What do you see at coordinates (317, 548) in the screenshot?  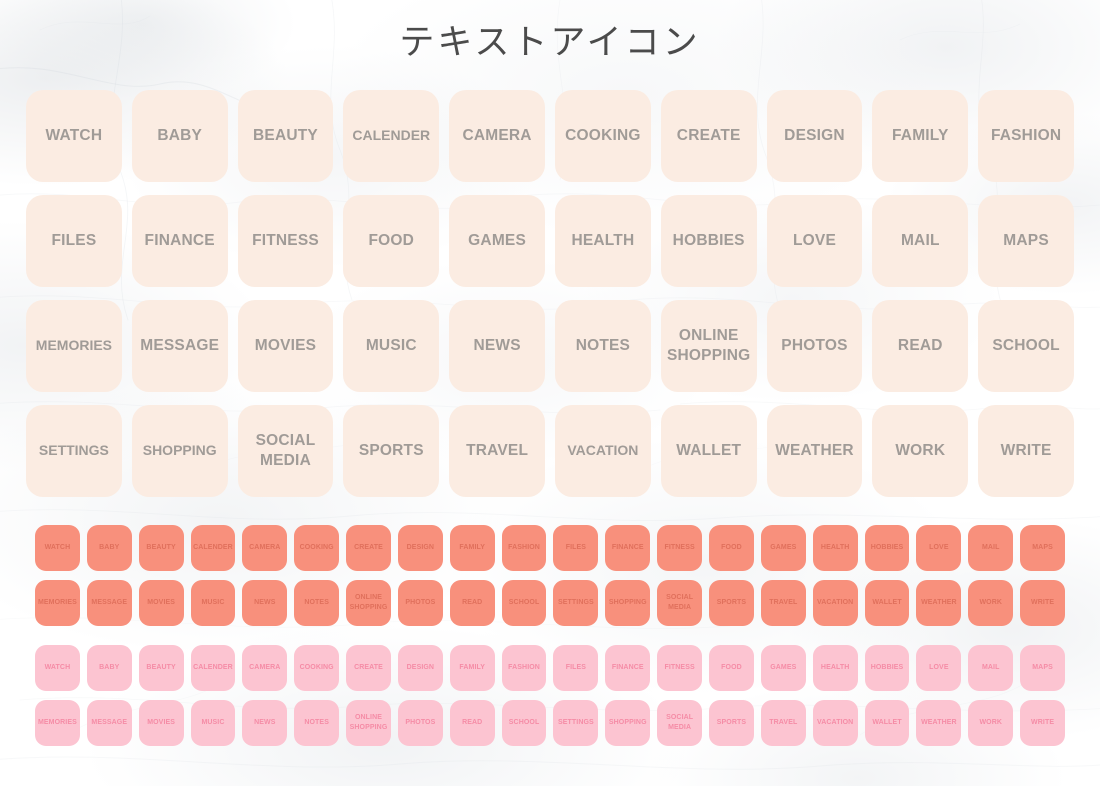 I see `small-icon-tile-cooking: COOKING` at bounding box center [317, 548].